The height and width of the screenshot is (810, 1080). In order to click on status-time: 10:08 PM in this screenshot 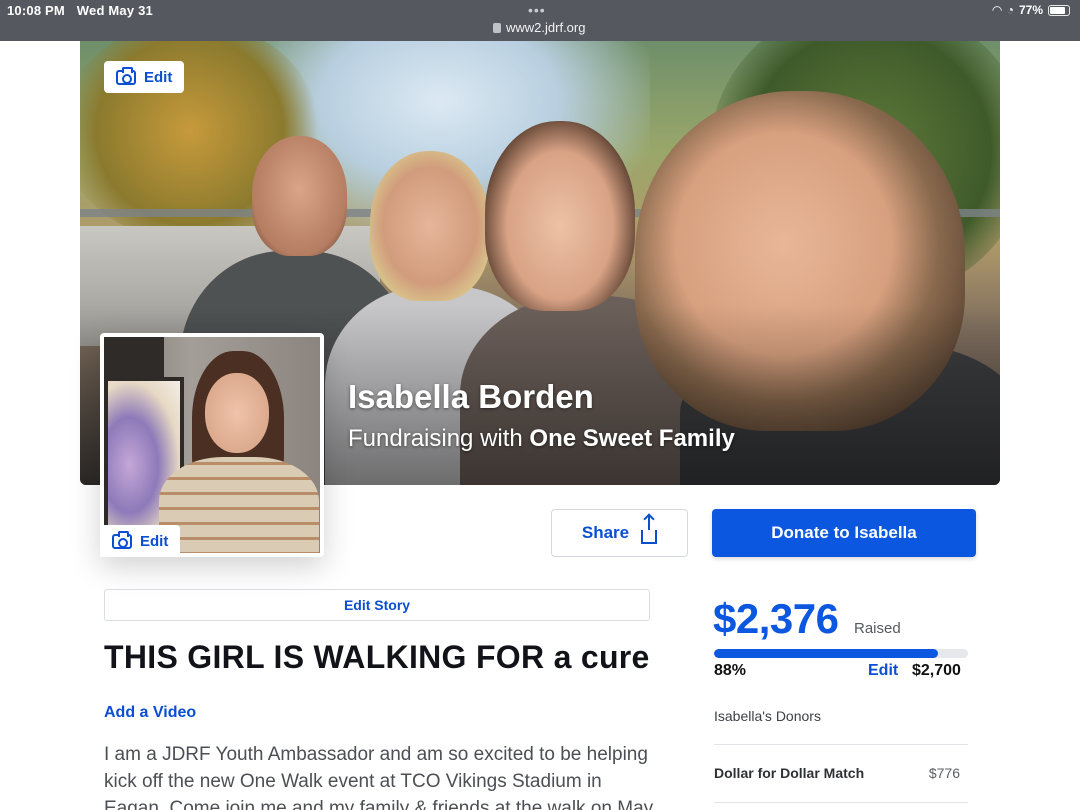, I will do `click(36, 10)`.